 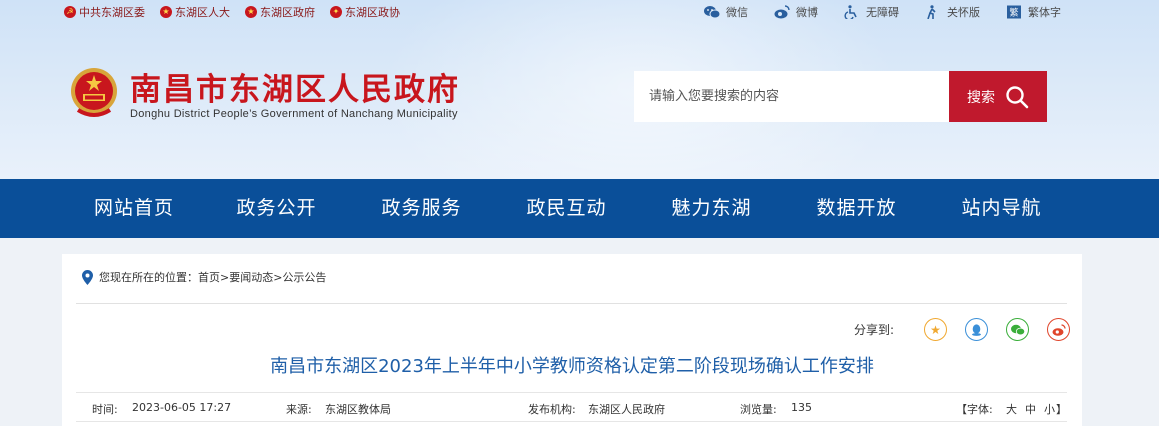 What do you see at coordinates (711, 208) in the screenshot?
I see `nav-item-charm-donghu: 魅力东湖` at bounding box center [711, 208].